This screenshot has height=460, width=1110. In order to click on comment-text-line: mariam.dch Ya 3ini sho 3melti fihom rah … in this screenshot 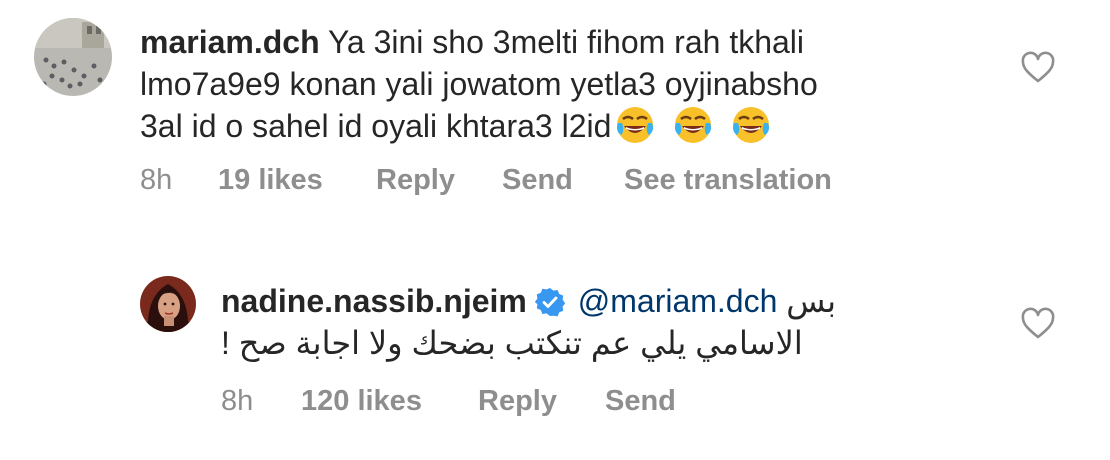, I will do `click(472, 42)`.